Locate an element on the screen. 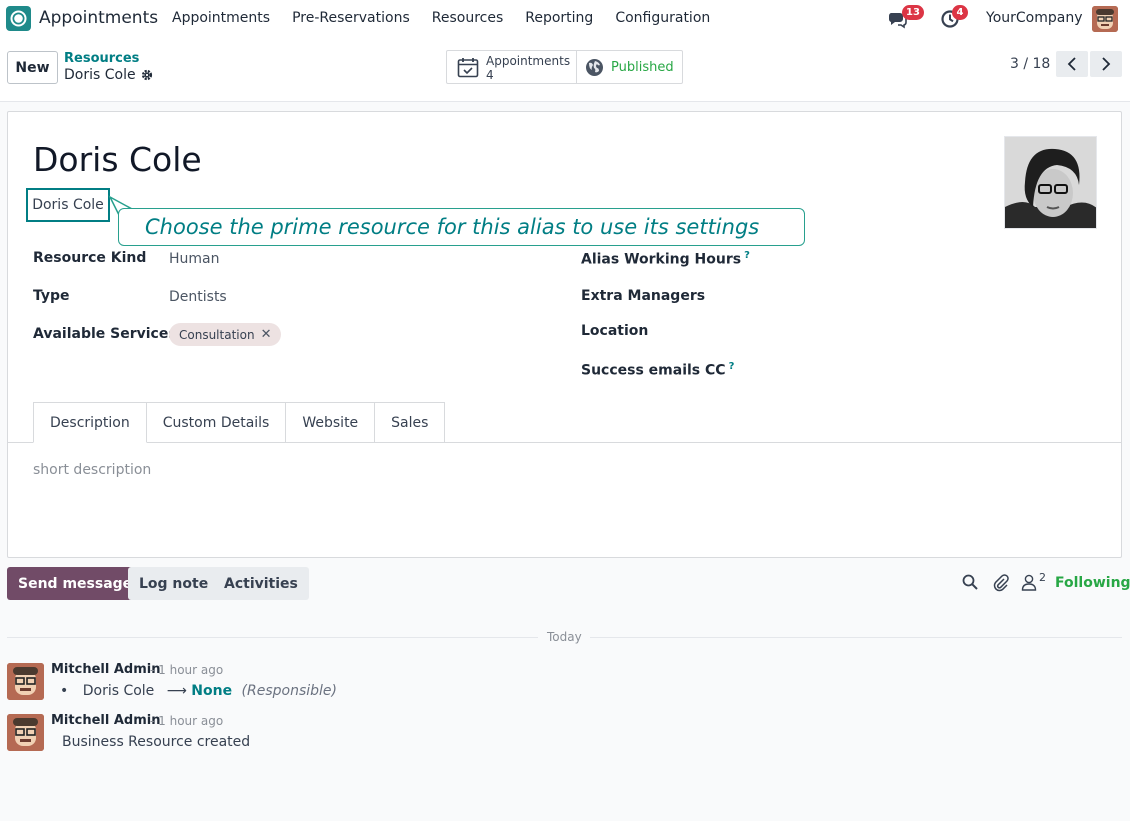 This screenshot has width=1130, height=821. tab-website: Website is located at coordinates (331, 422).